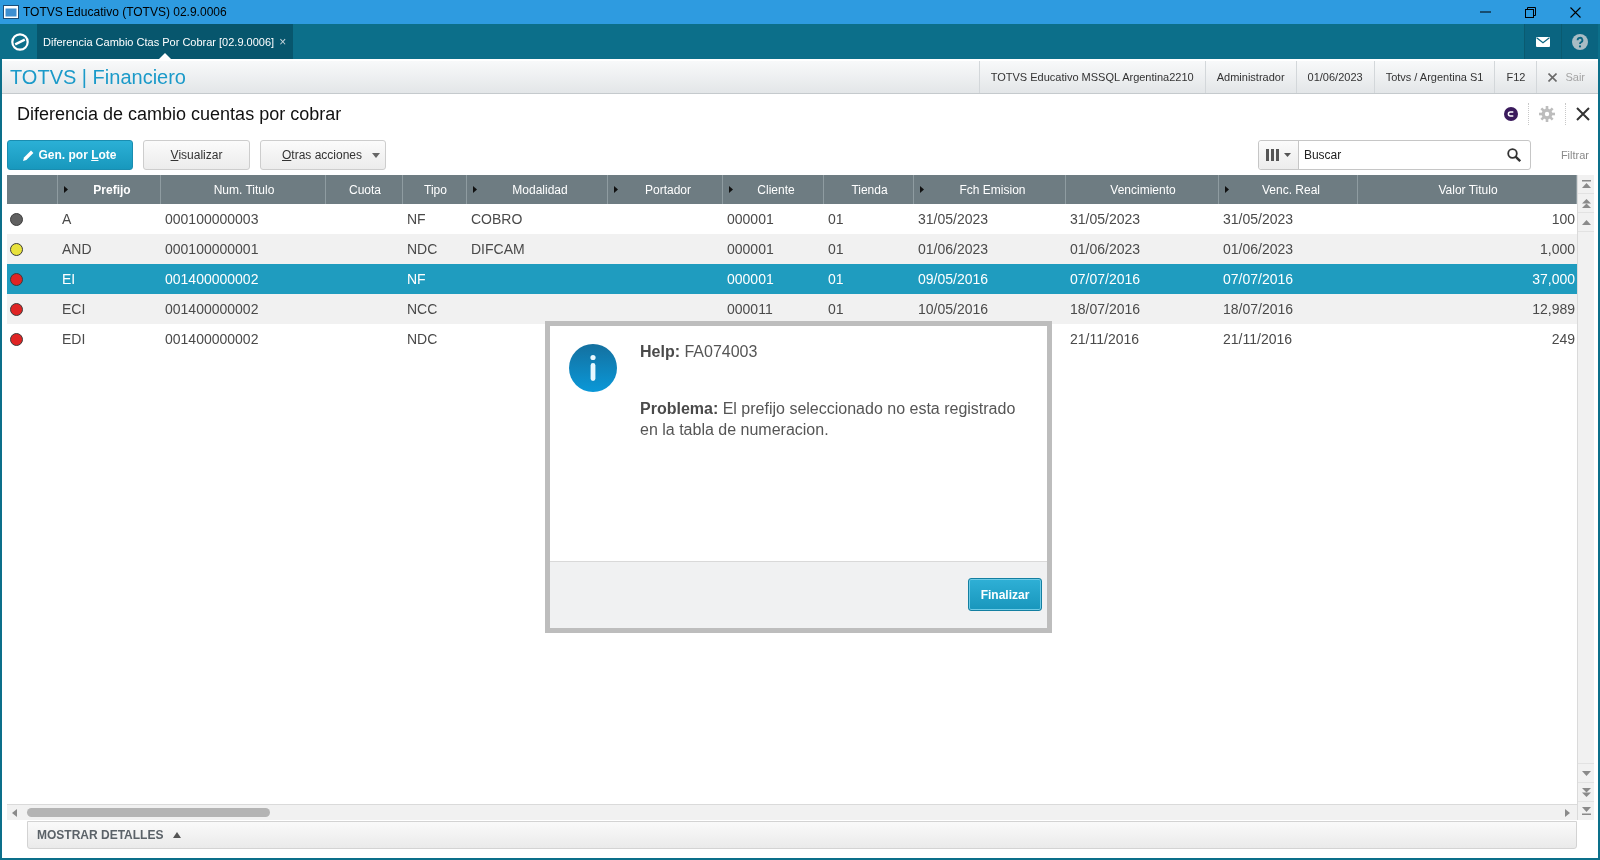  Describe the element at coordinates (1513, 155) in the screenshot. I see `search-icon` at that location.